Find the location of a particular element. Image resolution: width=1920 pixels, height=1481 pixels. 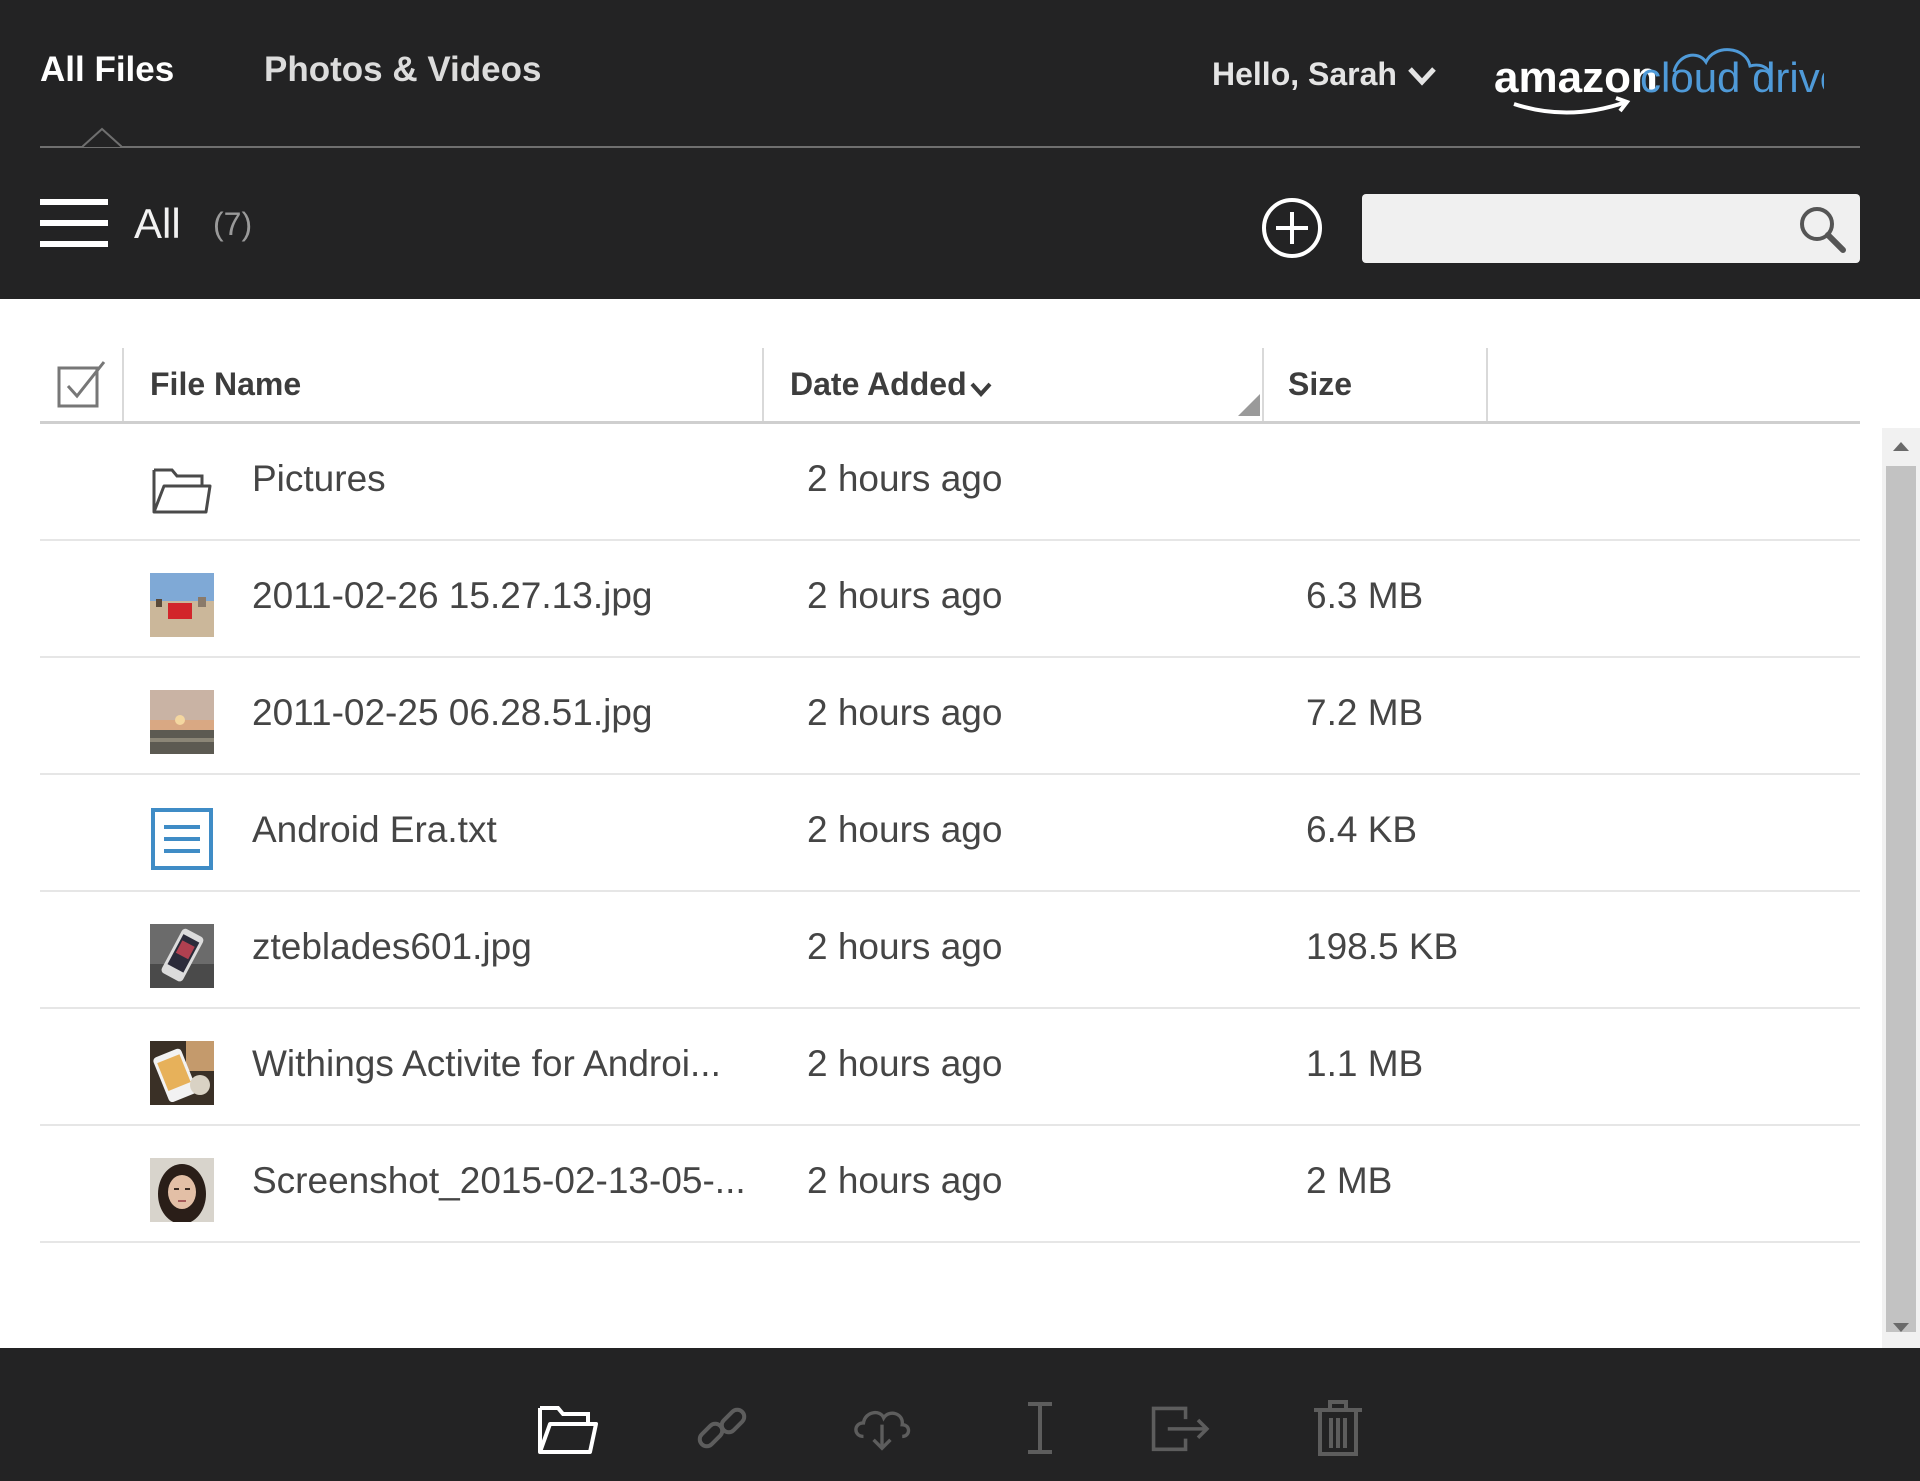

file-name: Pictures is located at coordinates (319, 479).